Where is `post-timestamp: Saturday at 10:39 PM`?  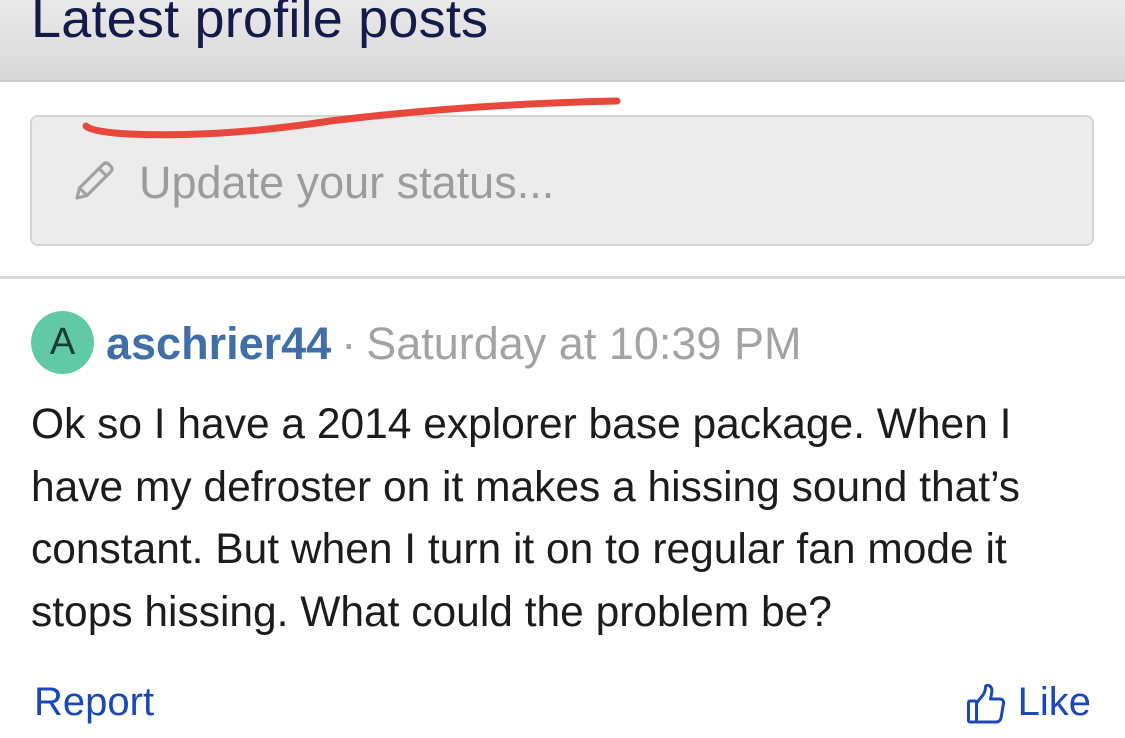 post-timestamp: Saturday at 10:39 PM is located at coordinates (583, 343).